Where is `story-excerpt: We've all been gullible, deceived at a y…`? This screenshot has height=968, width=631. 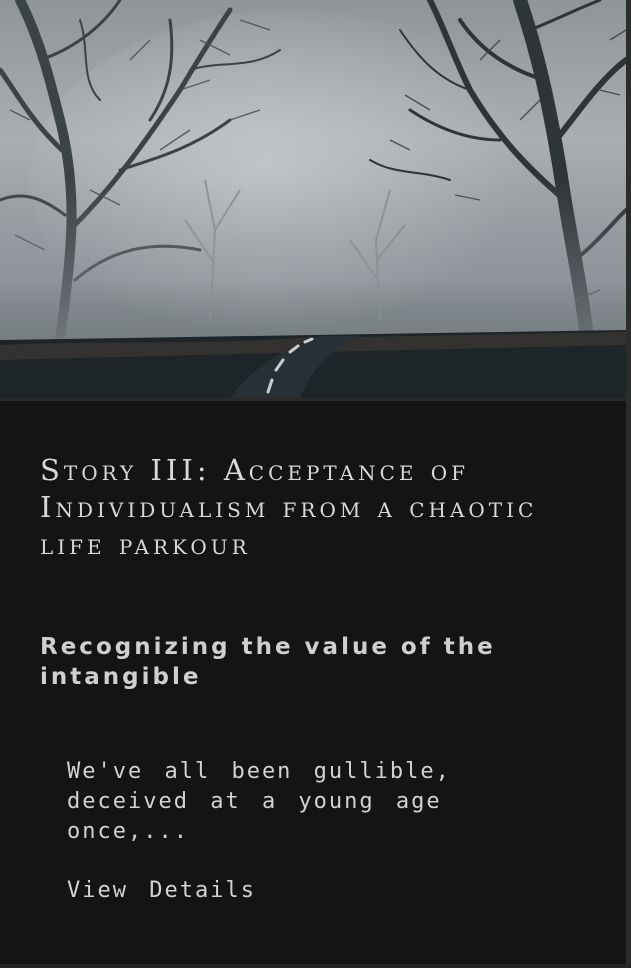
story-excerpt: We've all been gullible, deceived at a y… is located at coordinates (259, 801).